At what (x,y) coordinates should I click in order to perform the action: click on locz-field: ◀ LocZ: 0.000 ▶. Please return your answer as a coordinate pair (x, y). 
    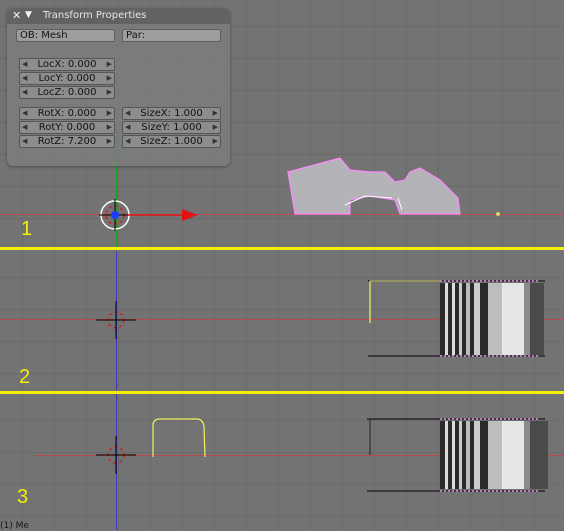
    Looking at the image, I should click on (67, 92).